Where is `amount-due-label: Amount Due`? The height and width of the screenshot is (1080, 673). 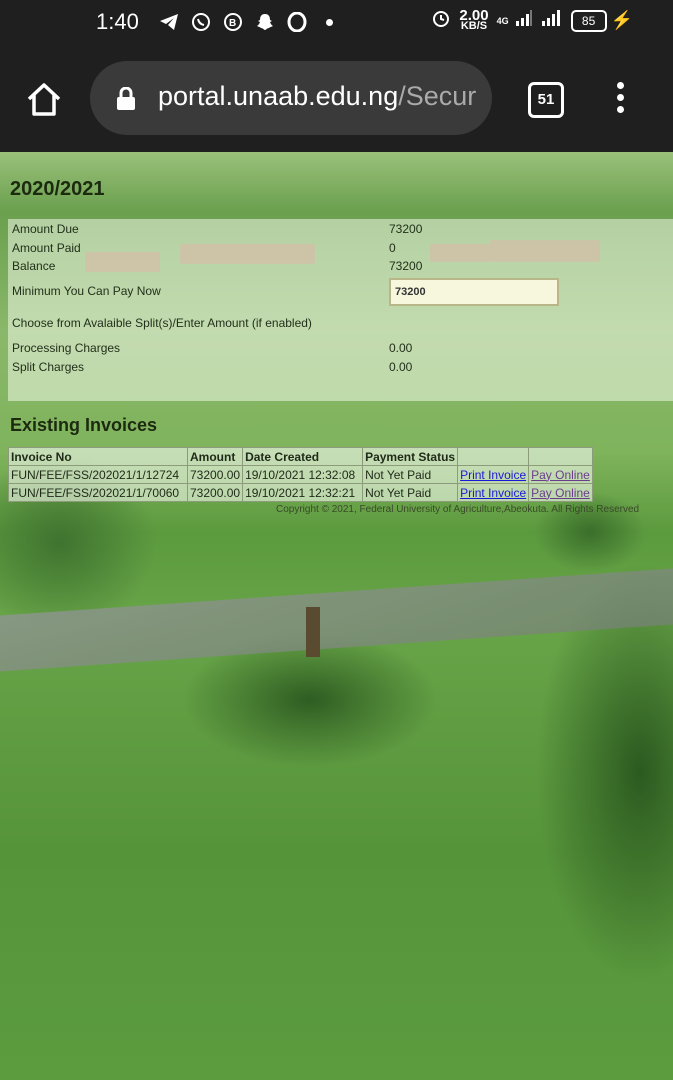 amount-due-label: Amount Due is located at coordinates (45, 229).